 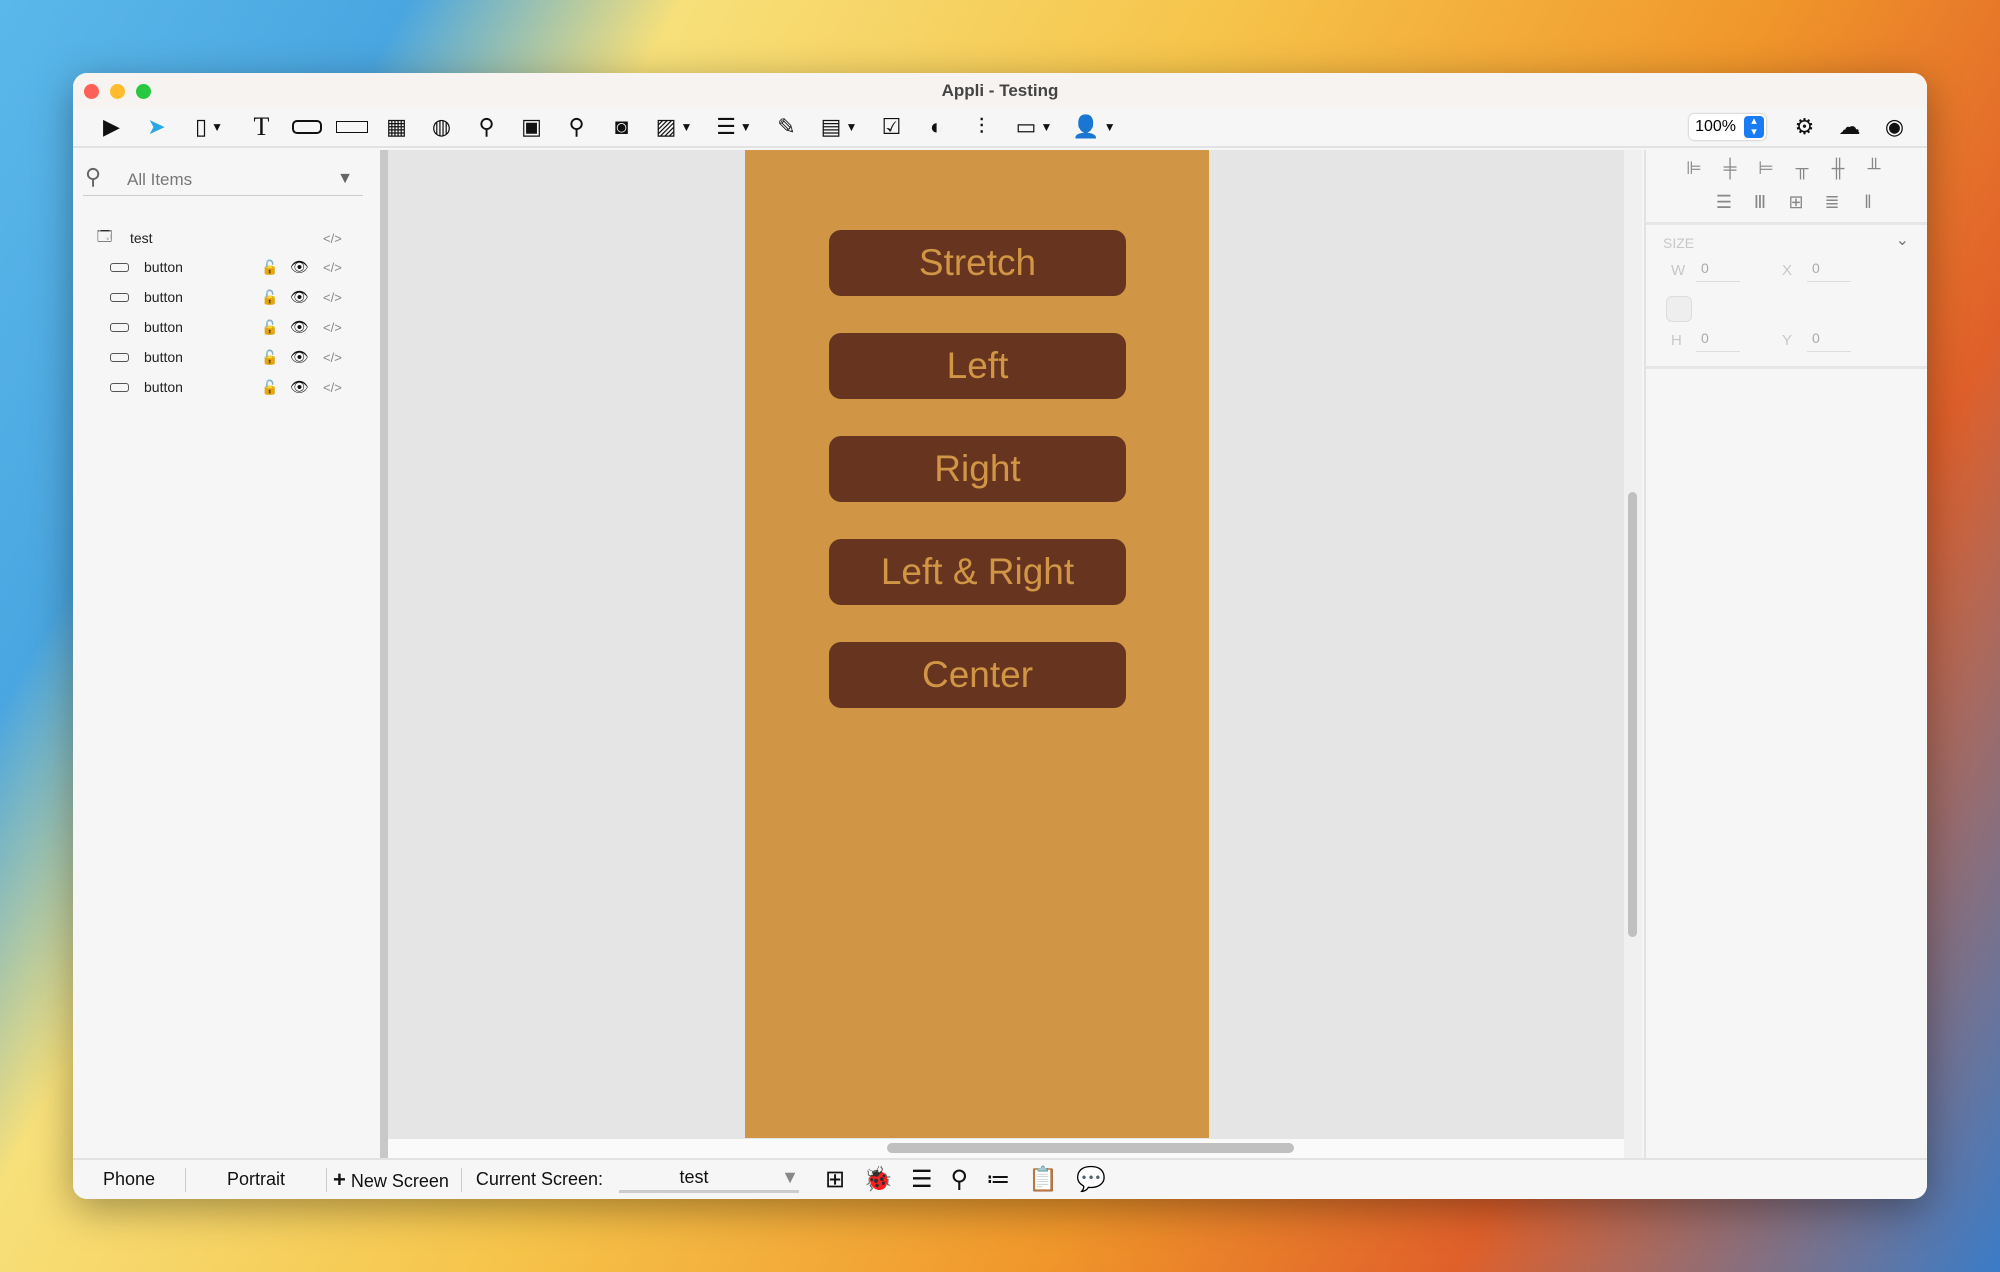 What do you see at coordinates (1724, 202) in the screenshot?
I see `distribute-v-icon: ☰` at bounding box center [1724, 202].